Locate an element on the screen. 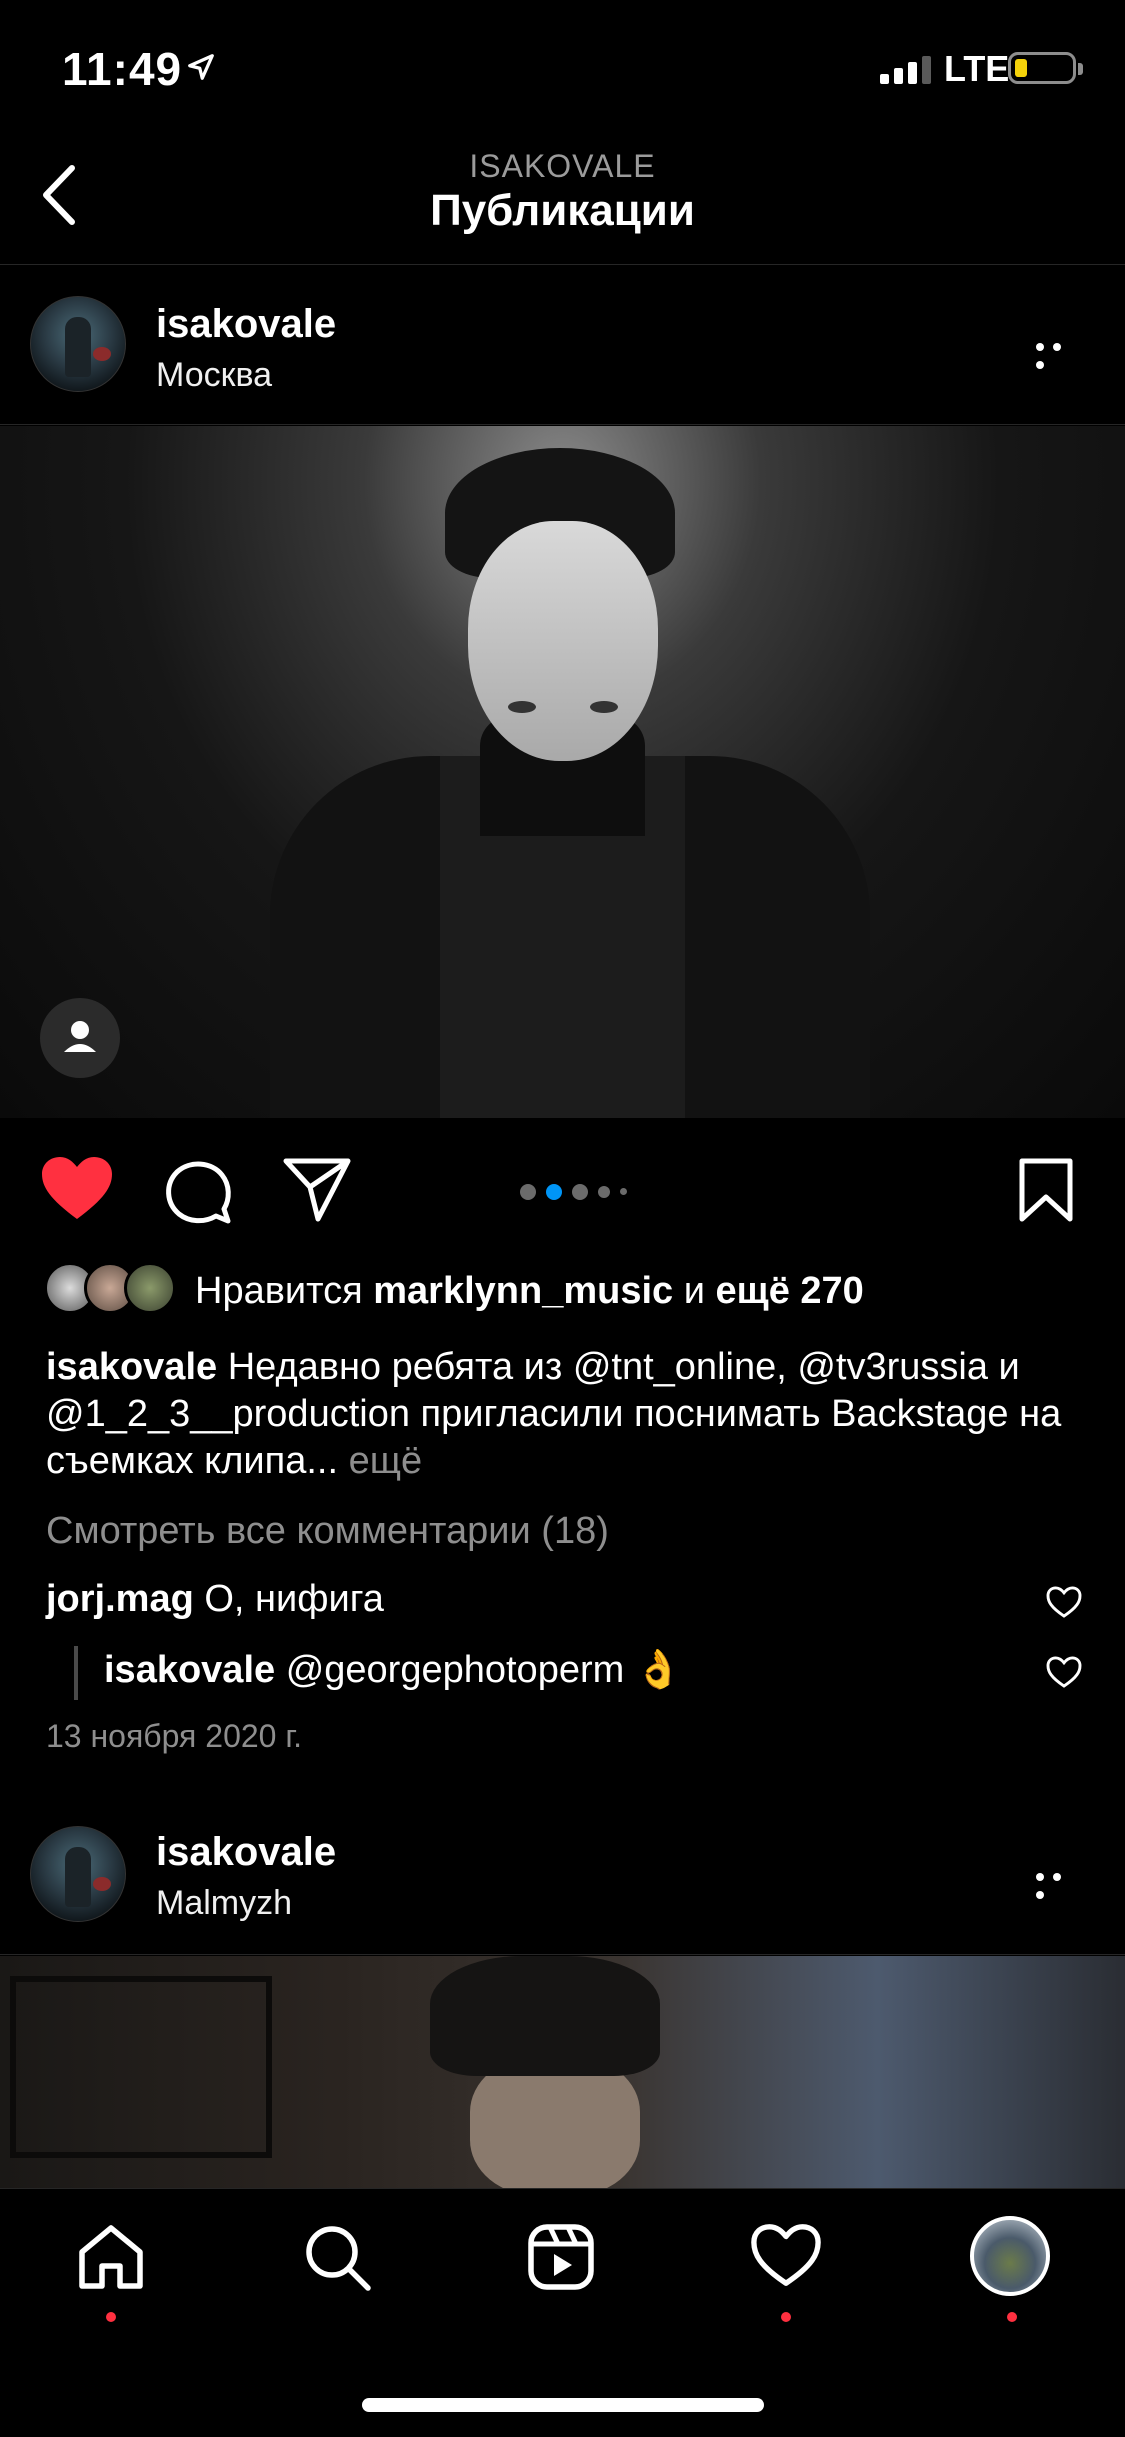 The image size is (1125, 2437). view-all-comments-link: Смотреть все комментарии (18) is located at coordinates (327, 1531).